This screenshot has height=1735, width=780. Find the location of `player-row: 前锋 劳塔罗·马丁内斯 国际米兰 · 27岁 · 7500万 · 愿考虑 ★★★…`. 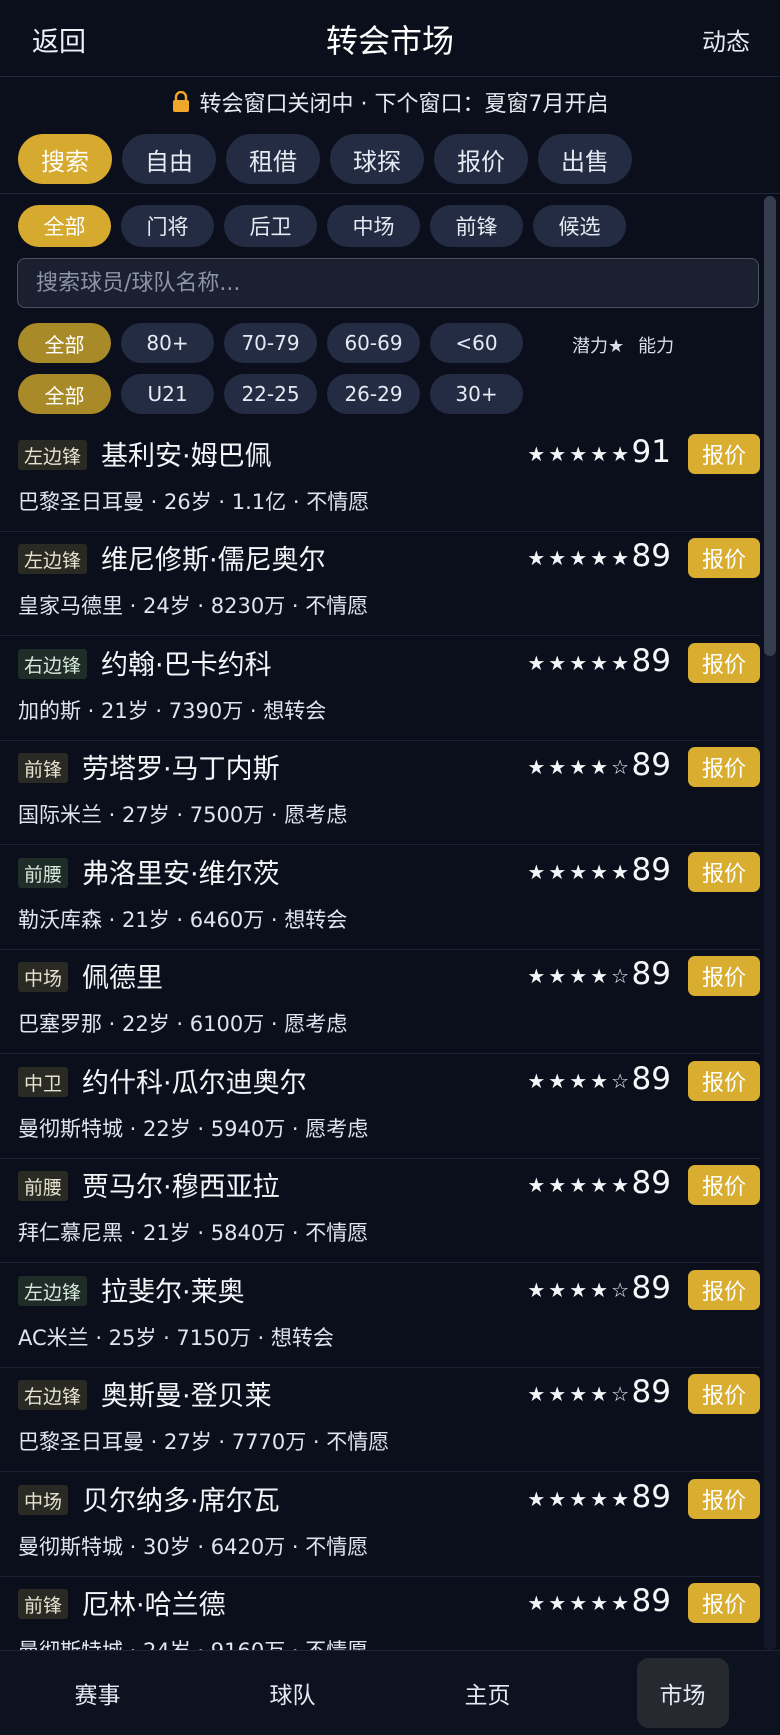

player-row: 前锋 劳塔罗·马丁内斯 国际米兰 · 27岁 · 7500万 · 愿考虑 ★★★… is located at coordinates (380, 793).